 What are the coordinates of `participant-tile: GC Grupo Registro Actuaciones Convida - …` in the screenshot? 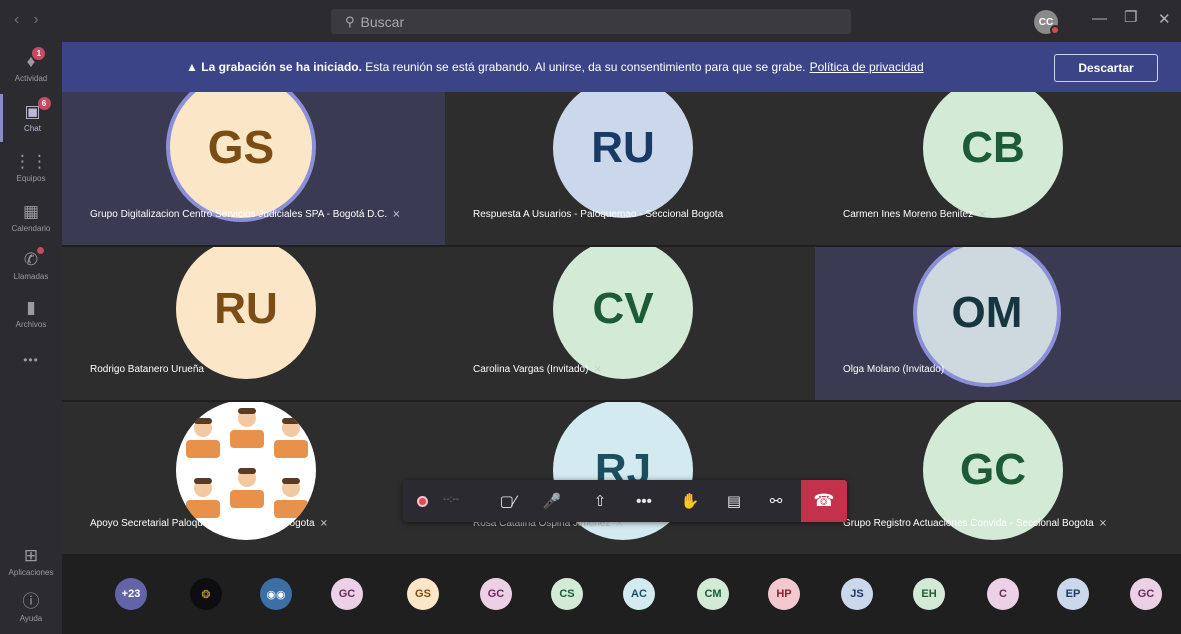 It's located at (998, 478).